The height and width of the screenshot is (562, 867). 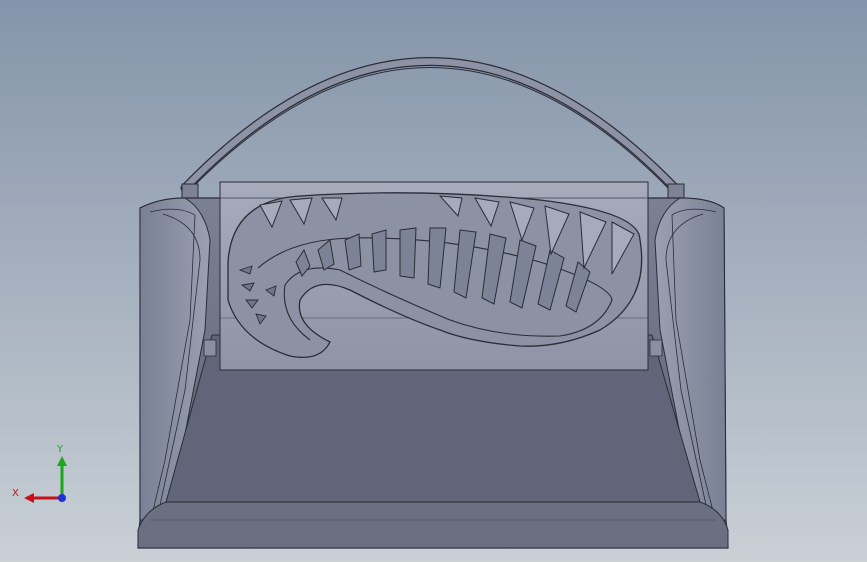 What do you see at coordinates (39, 473) in the screenshot?
I see `orientation-triad: Y X` at bounding box center [39, 473].